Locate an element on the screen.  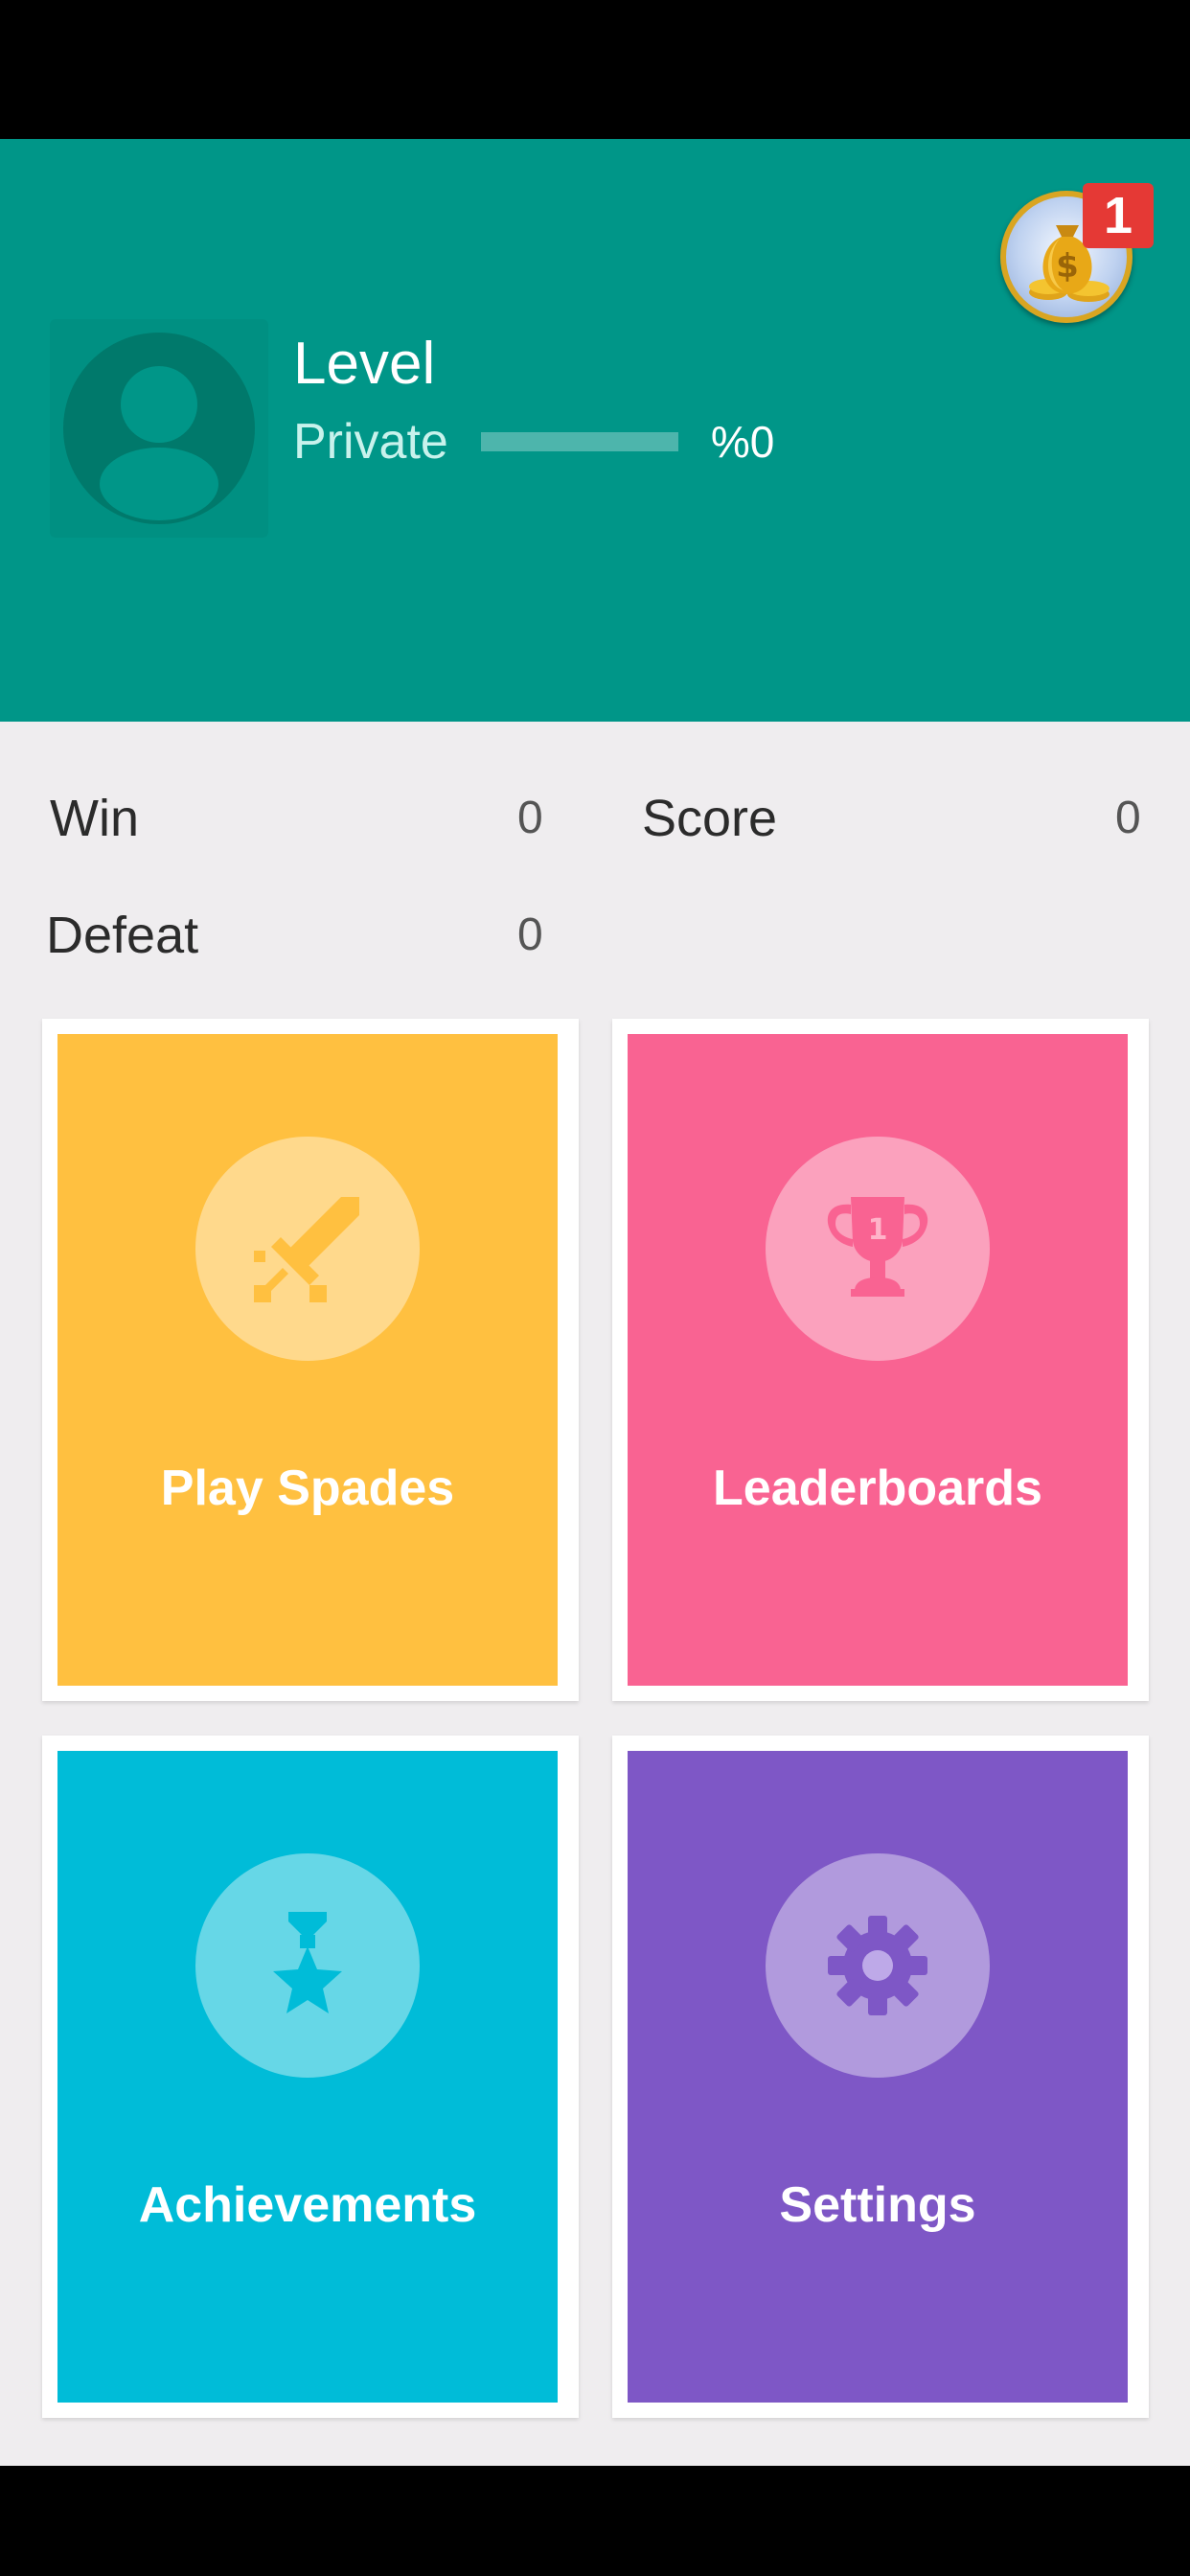
settings-label: Settings is located at coordinates (878, 2205).